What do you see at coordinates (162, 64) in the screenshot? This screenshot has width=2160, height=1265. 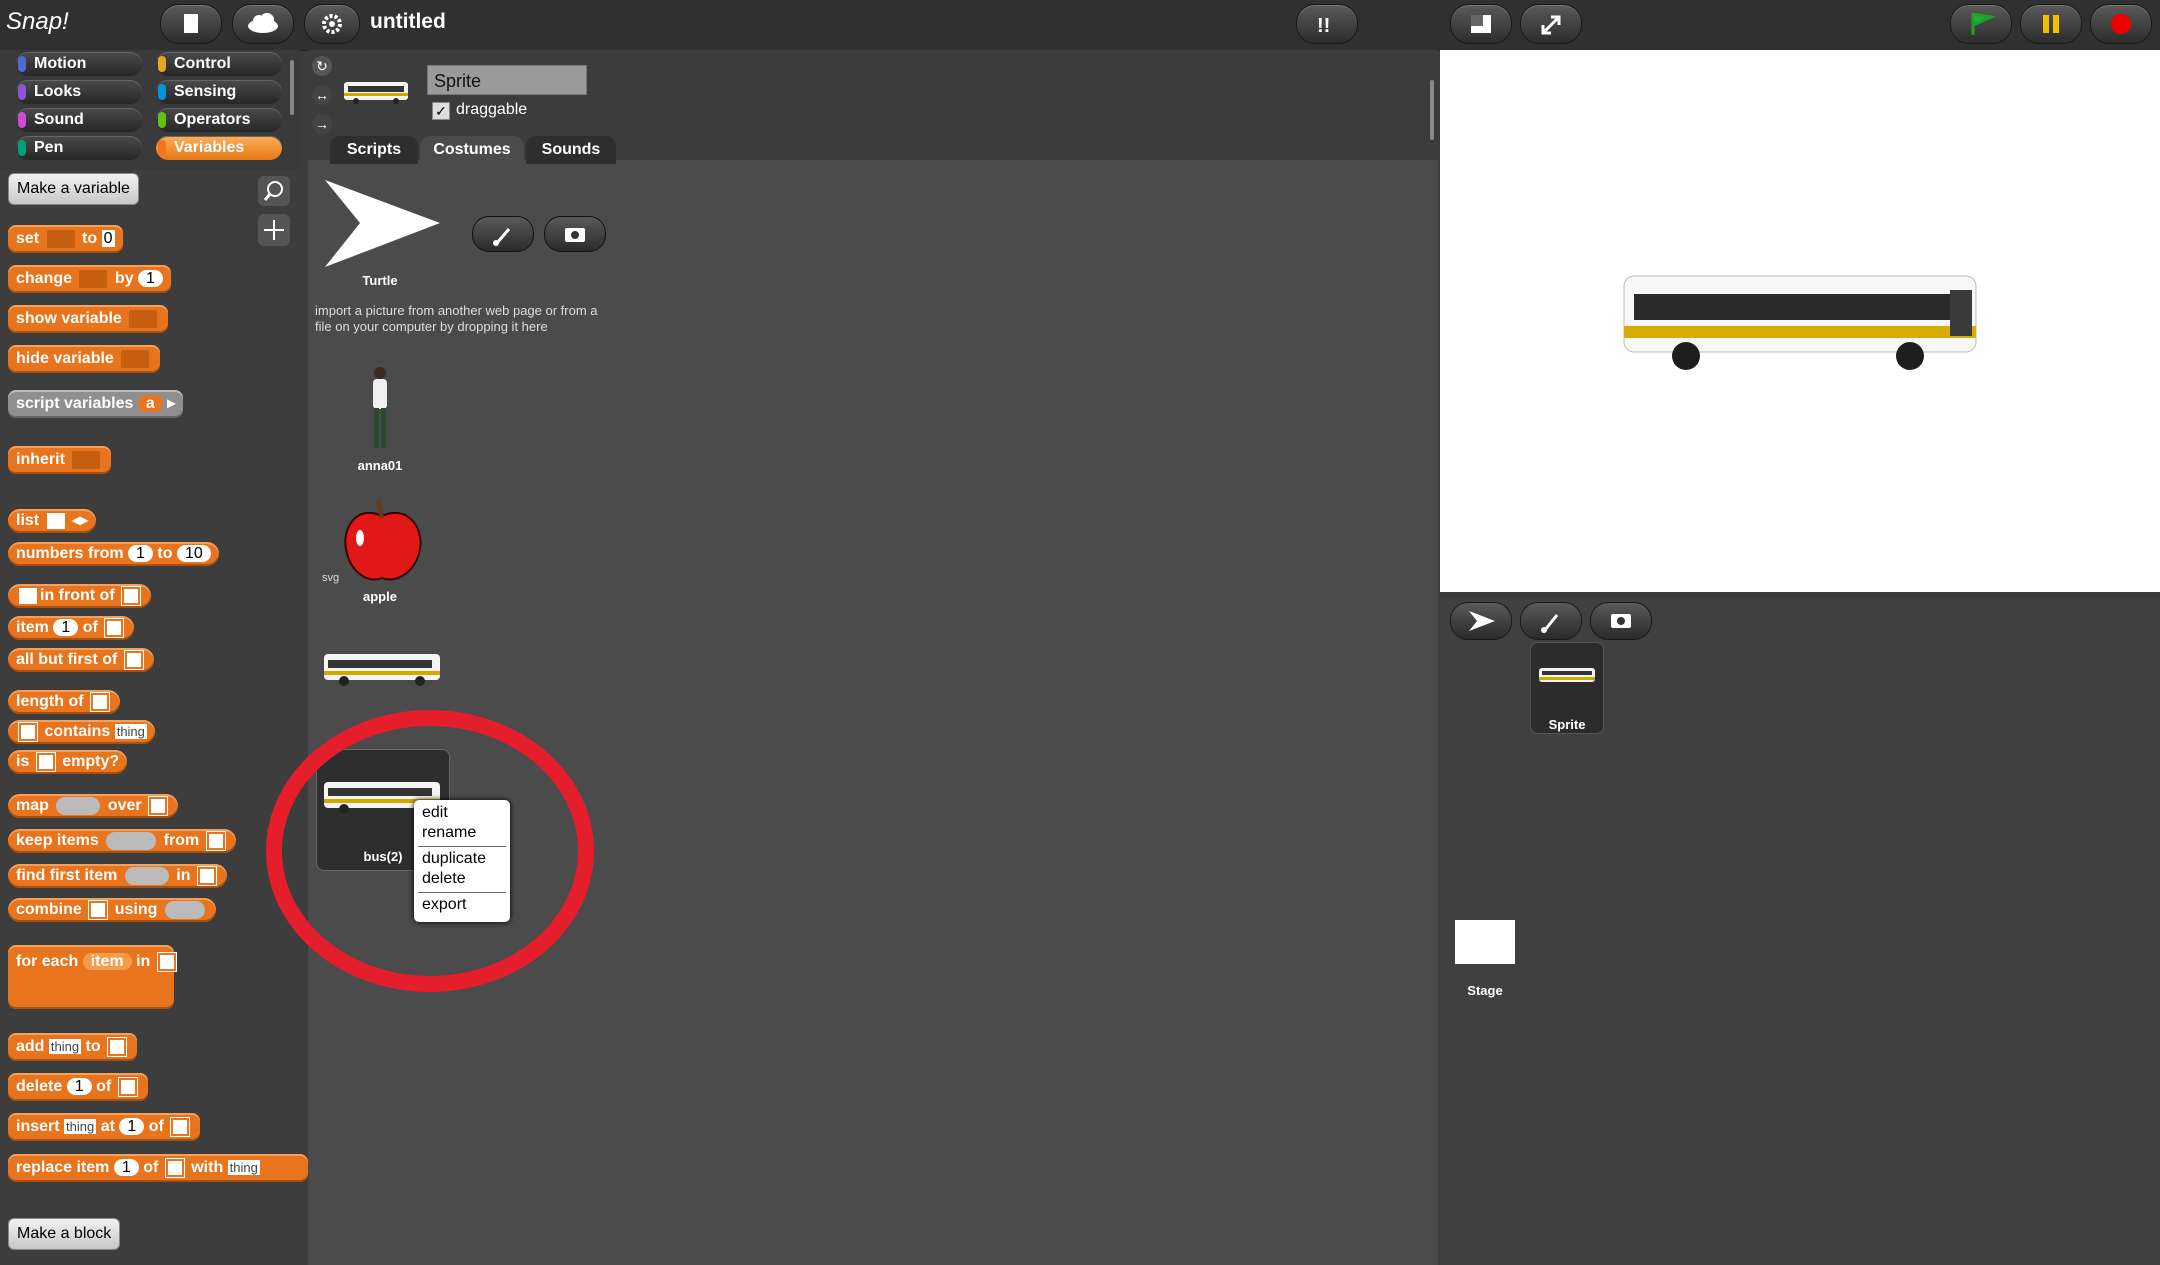 I see `control-swatch` at bounding box center [162, 64].